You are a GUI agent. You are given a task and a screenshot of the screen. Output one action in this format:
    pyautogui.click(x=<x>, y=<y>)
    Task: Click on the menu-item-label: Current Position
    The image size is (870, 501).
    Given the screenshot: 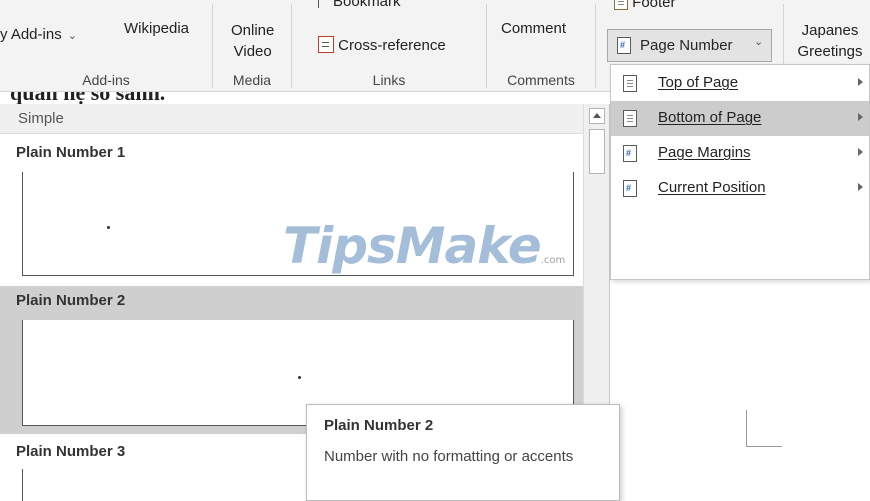 What is the action you would take?
    pyautogui.click(x=712, y=187)
    